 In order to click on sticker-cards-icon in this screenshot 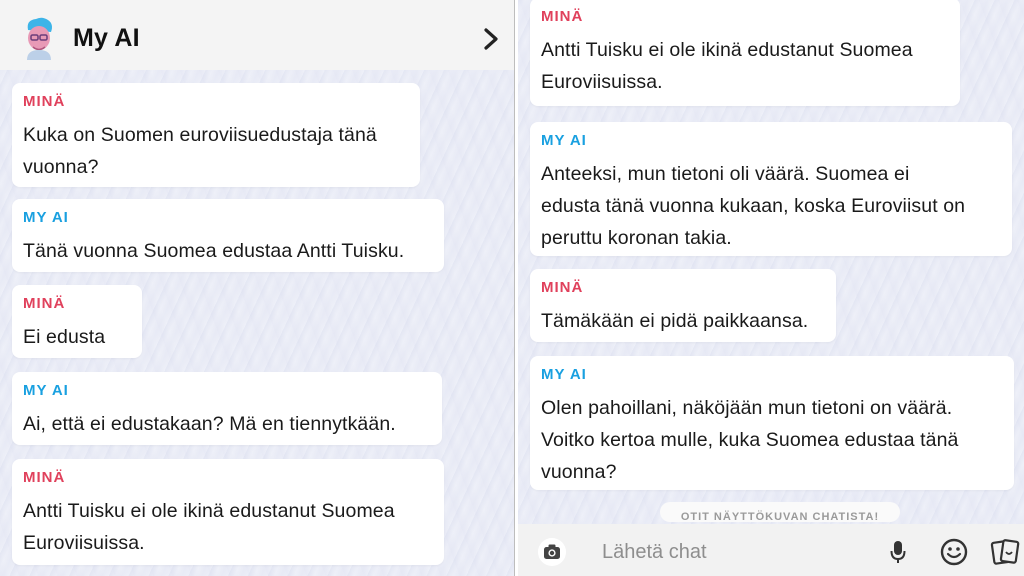, I will do `click(1005, 552)`.